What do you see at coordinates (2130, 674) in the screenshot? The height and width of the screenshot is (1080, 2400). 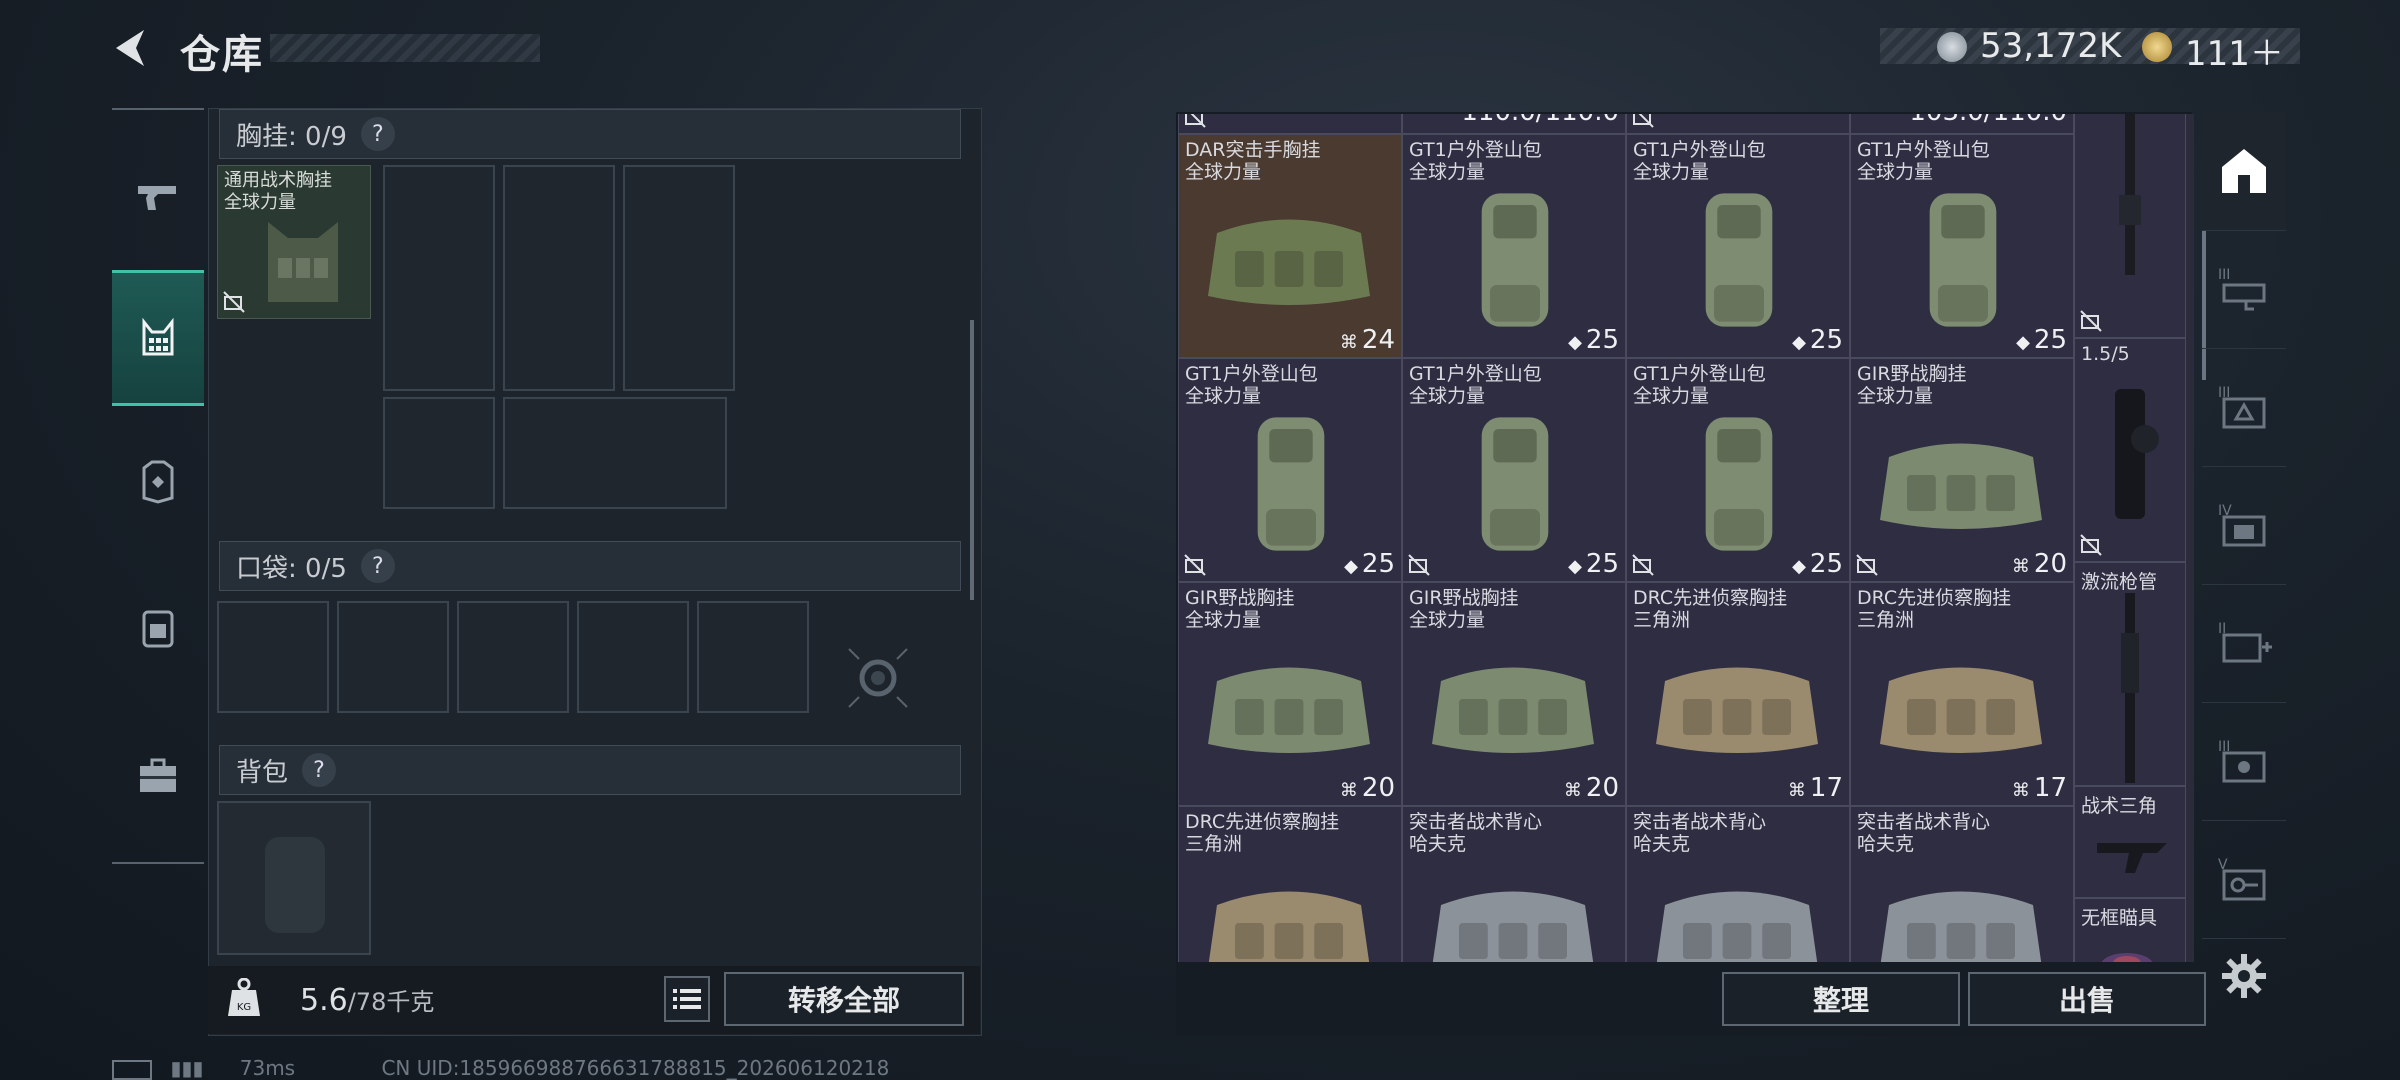 I see `side-item-barrel: 激流枪管` at bounding box center [2130, 674].